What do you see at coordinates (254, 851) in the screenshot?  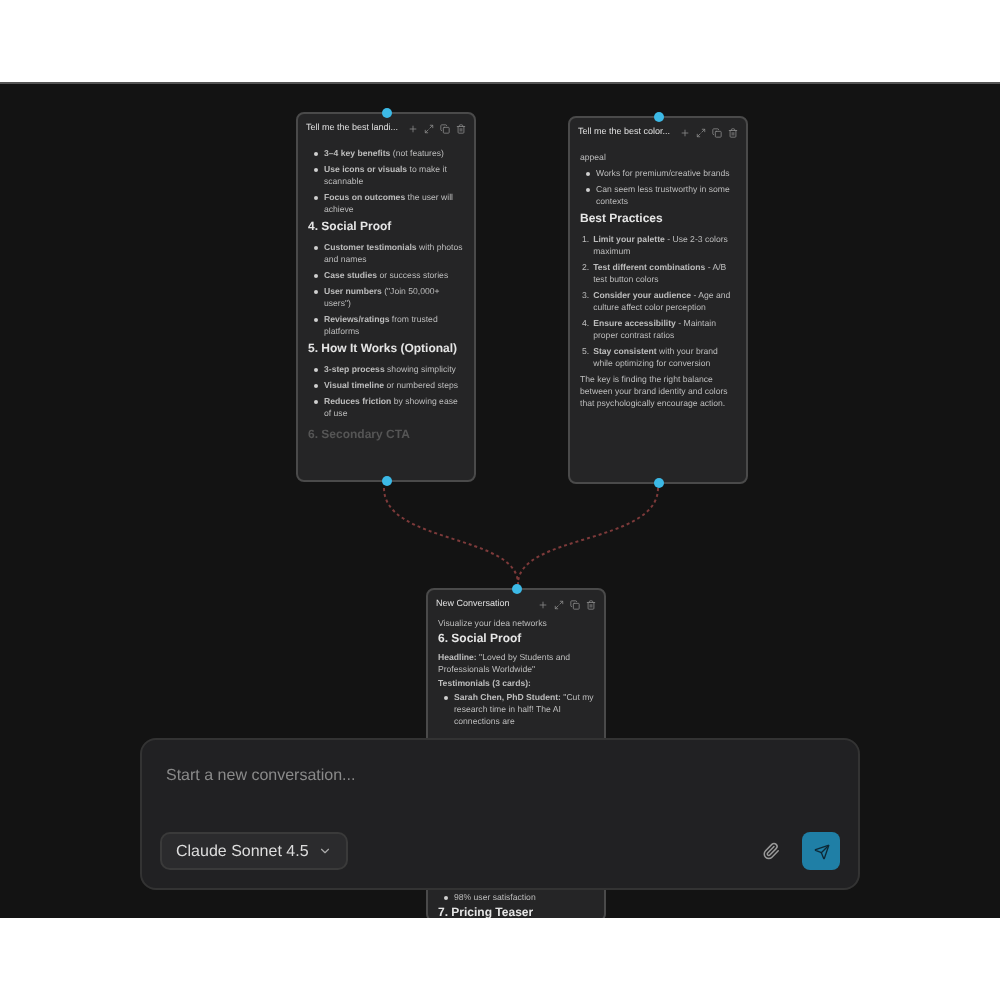 I see `model-selector: Claude Sonnet 4.5` at bounding box center [254, 851].